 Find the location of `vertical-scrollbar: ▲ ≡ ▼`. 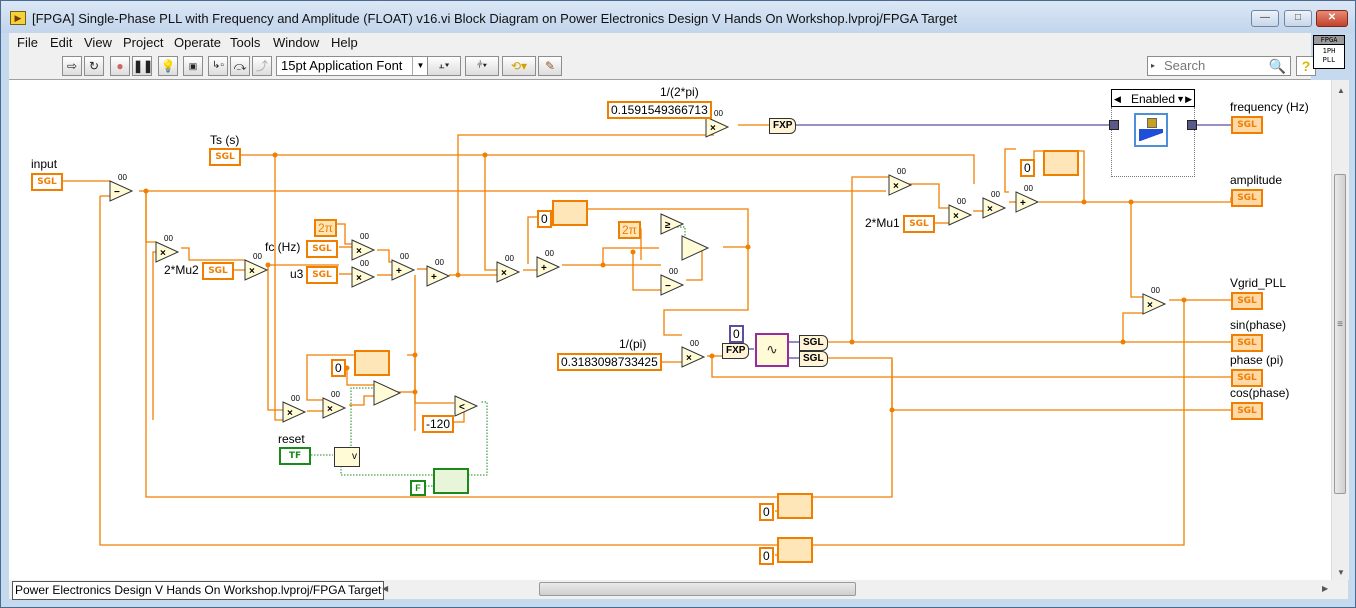

vertical-scrollbar: ▲ ≡ ▼ is located at coordinates (1340, 330).